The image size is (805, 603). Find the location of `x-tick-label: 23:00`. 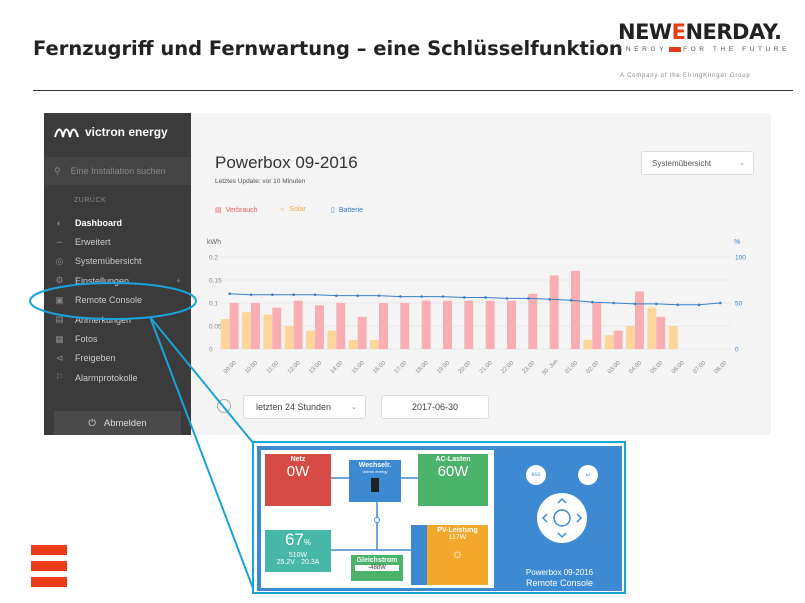

x-tick-label: 23:00 is located at coordinates (529, 367).